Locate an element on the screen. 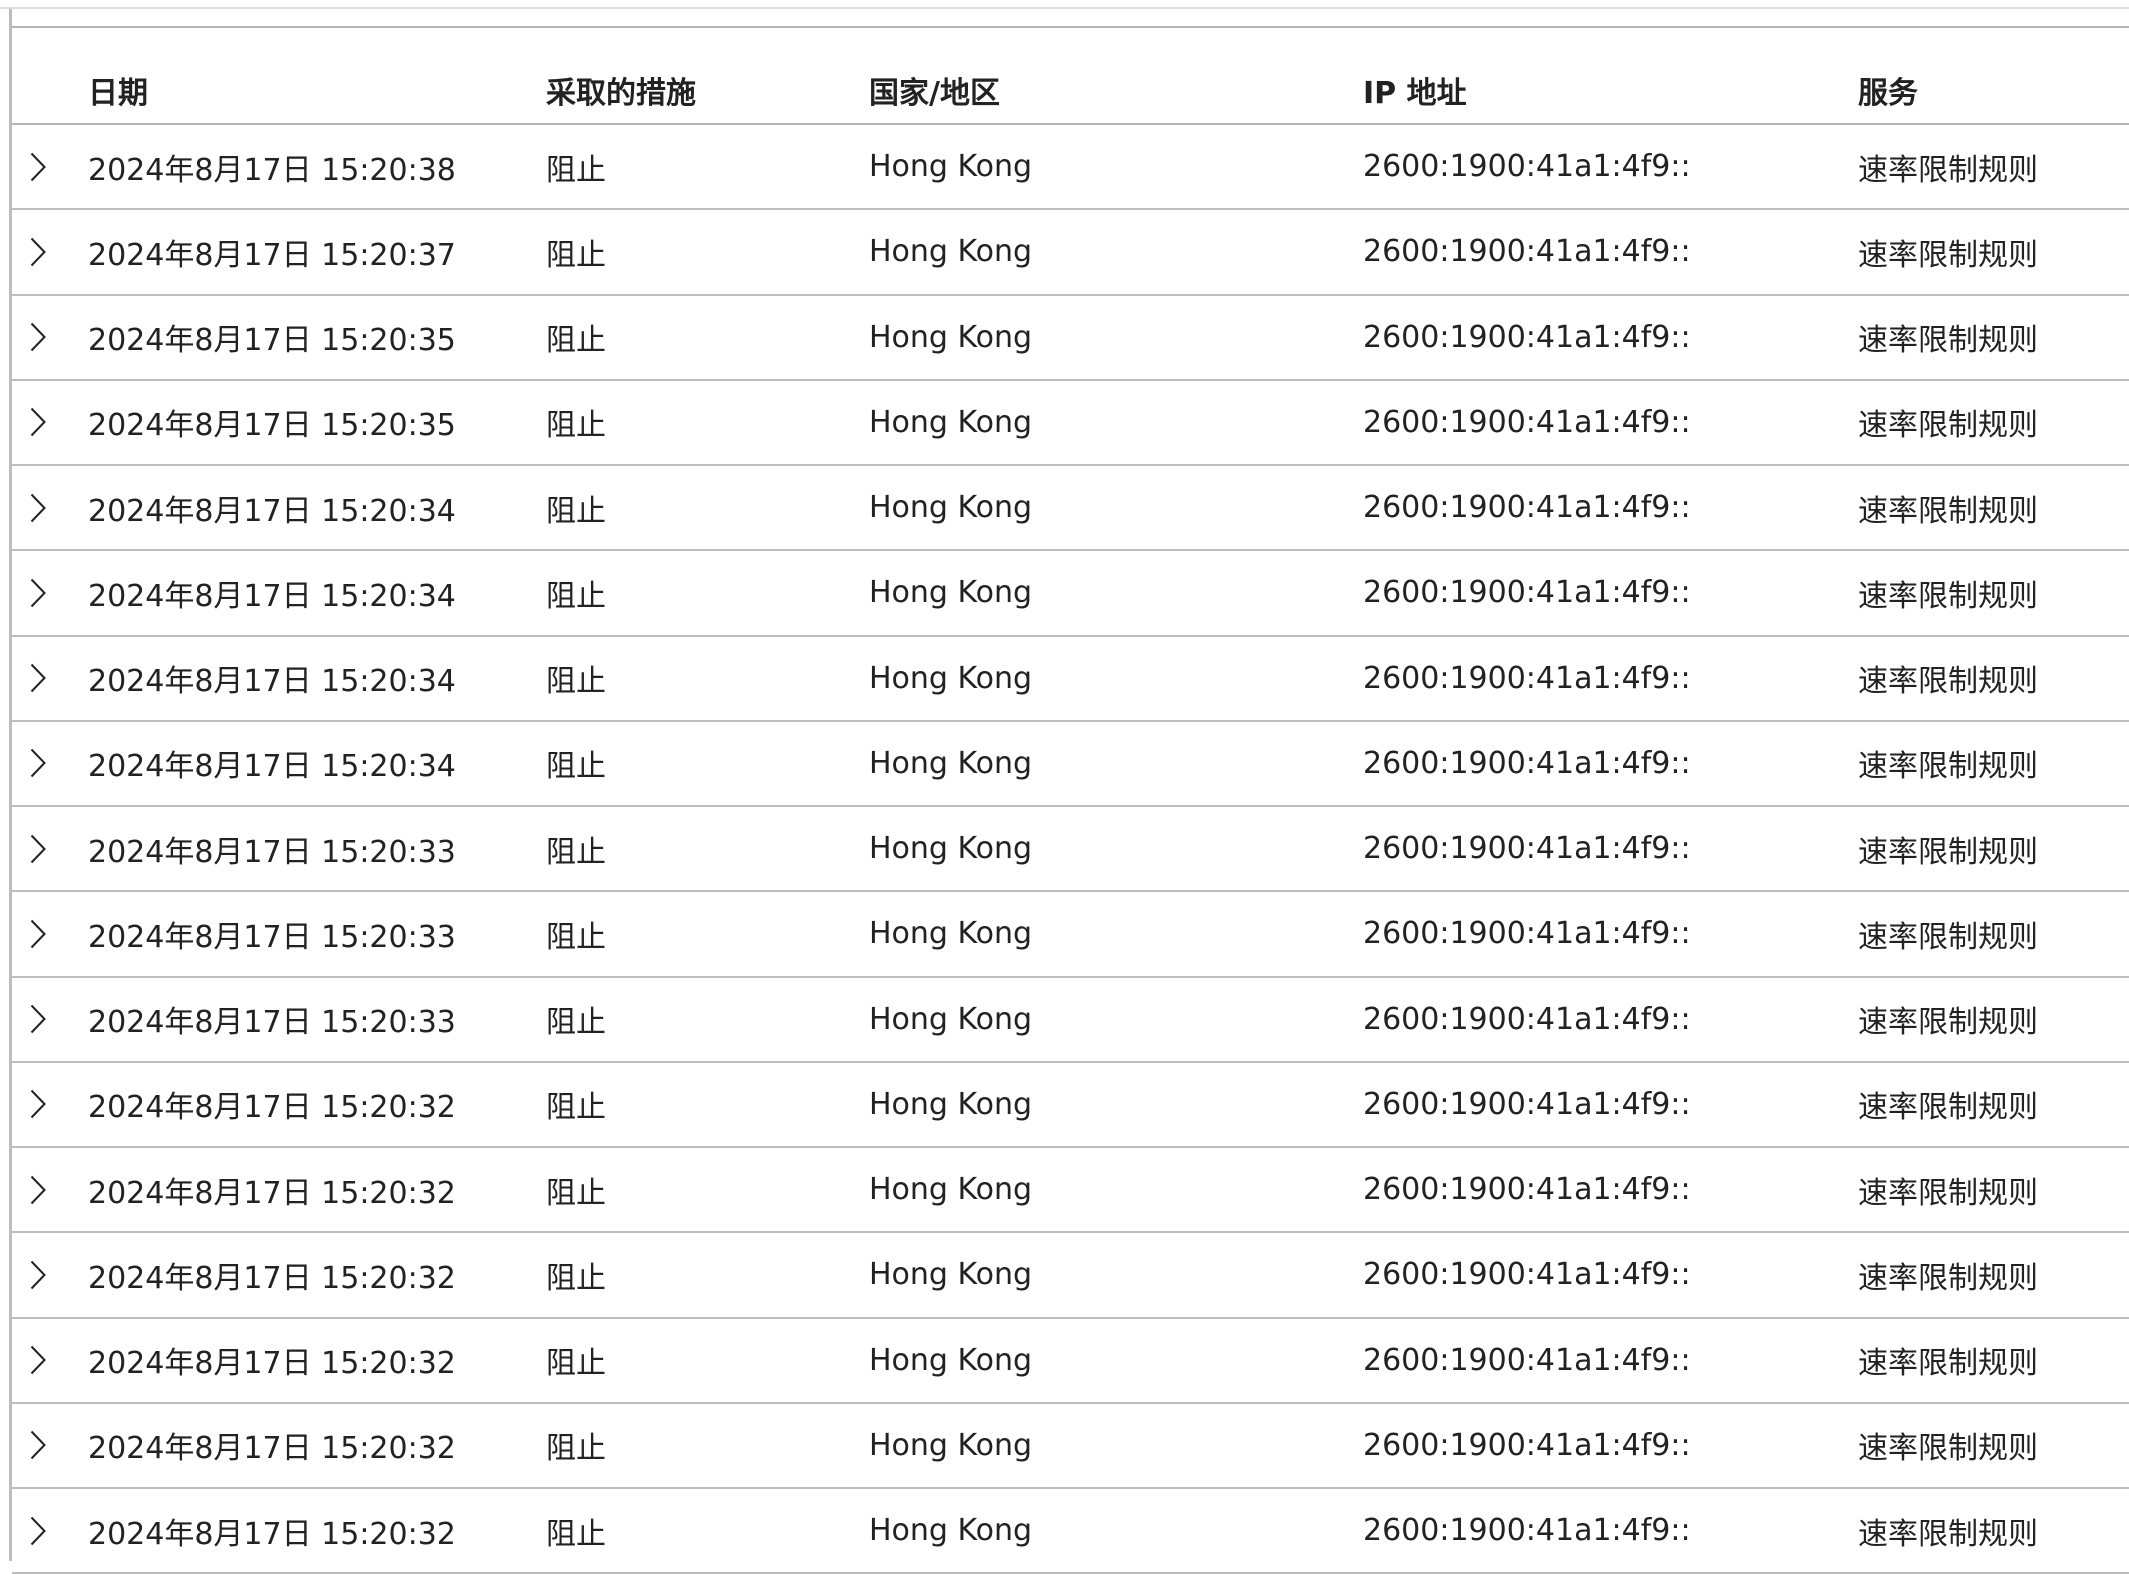 This screenshot has width=2129, height=1574. column-header-ip: IP 地址 is located at coordinates (1415, 75).